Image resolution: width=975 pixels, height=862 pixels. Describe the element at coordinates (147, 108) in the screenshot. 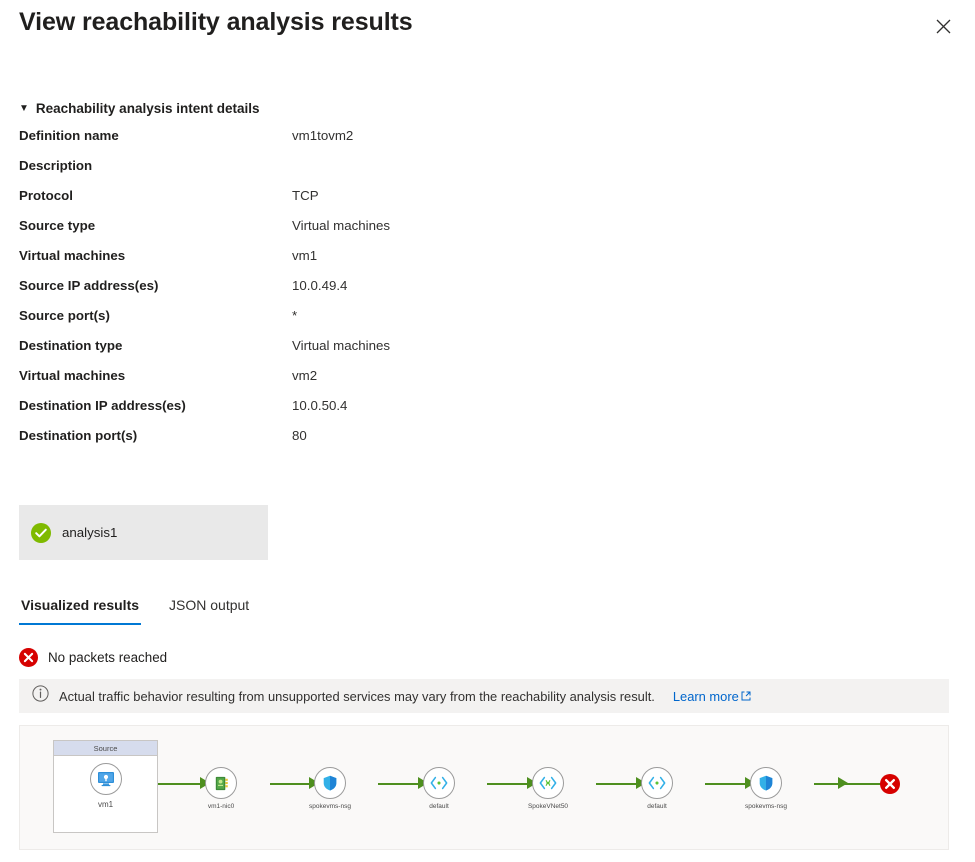

I see `intent-details-section-label: Reachability analysis intent details` at that location.